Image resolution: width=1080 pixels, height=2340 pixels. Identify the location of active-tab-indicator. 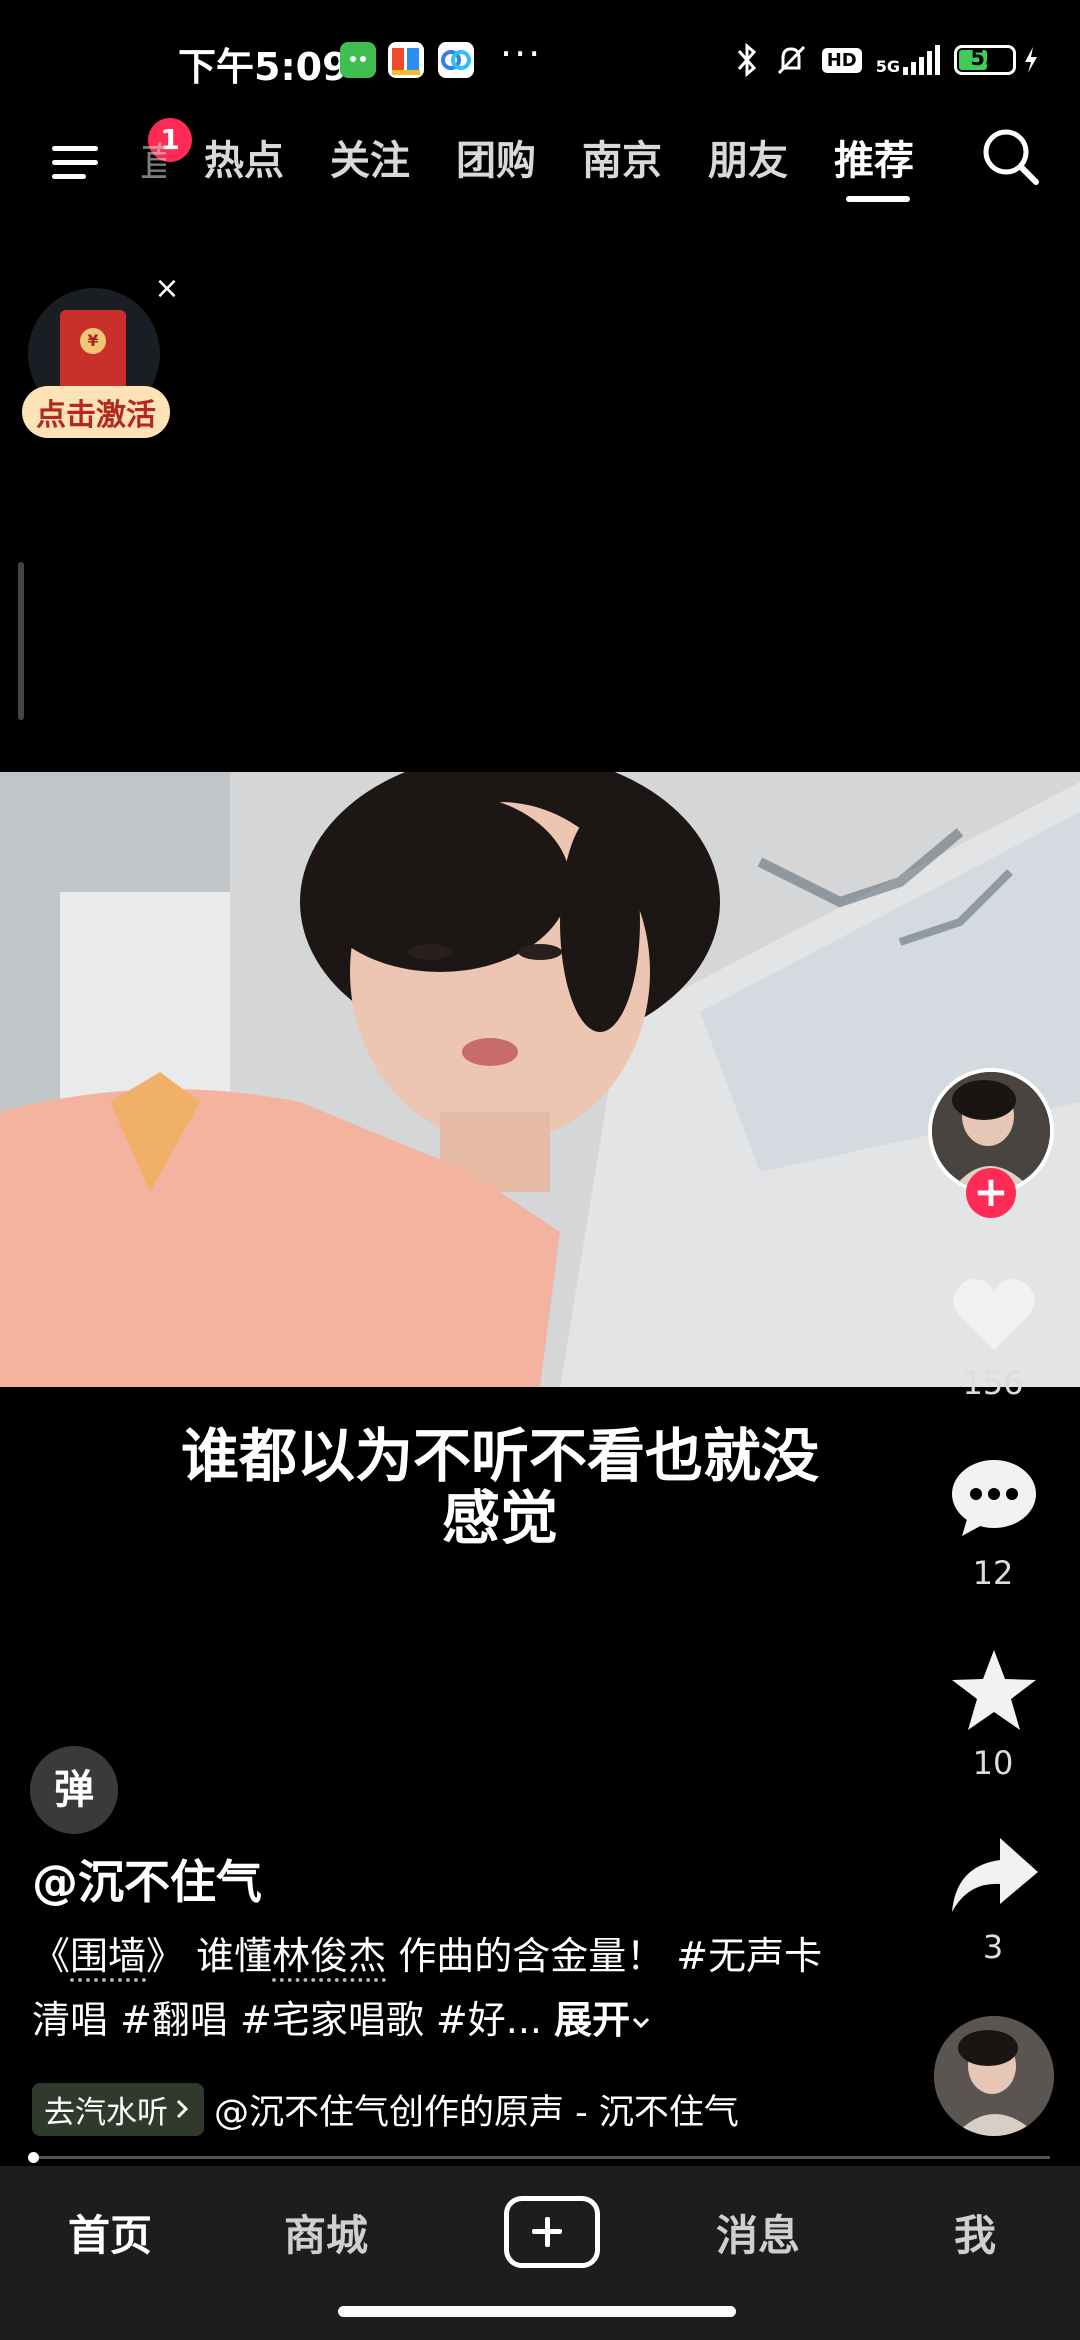
(878, 199).